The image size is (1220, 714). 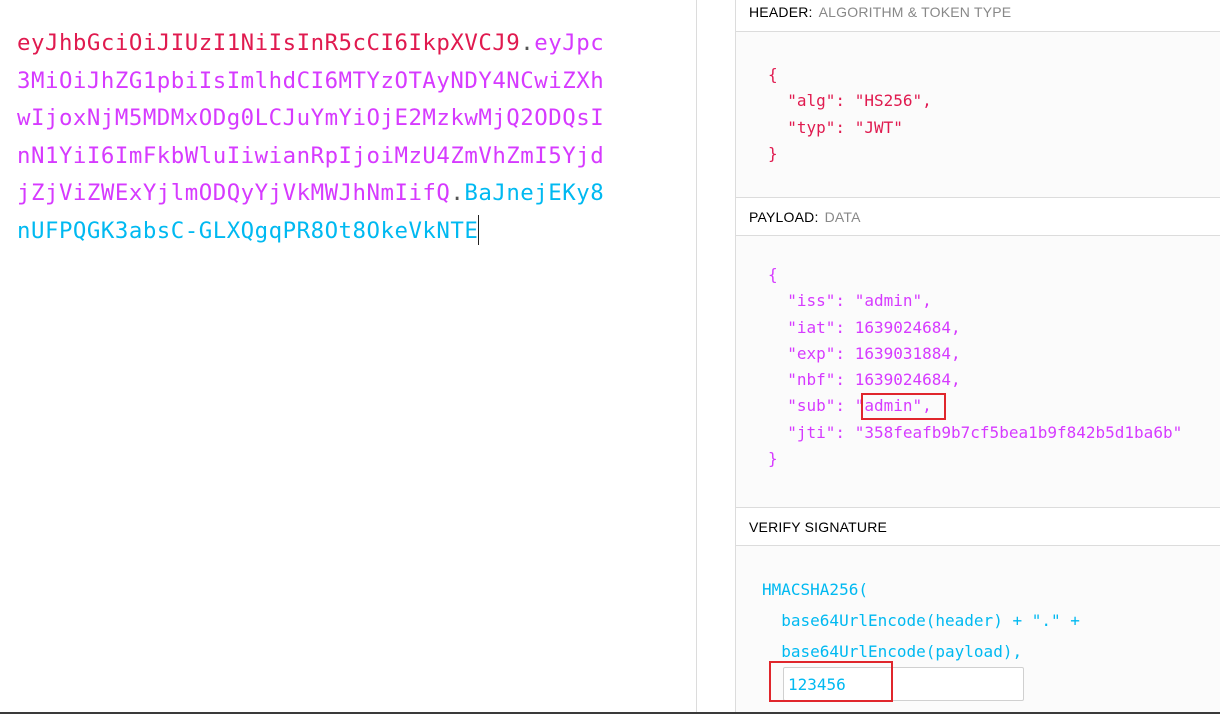 I want to click on sub-claim-highlight-box, so click(x=903, y=406).